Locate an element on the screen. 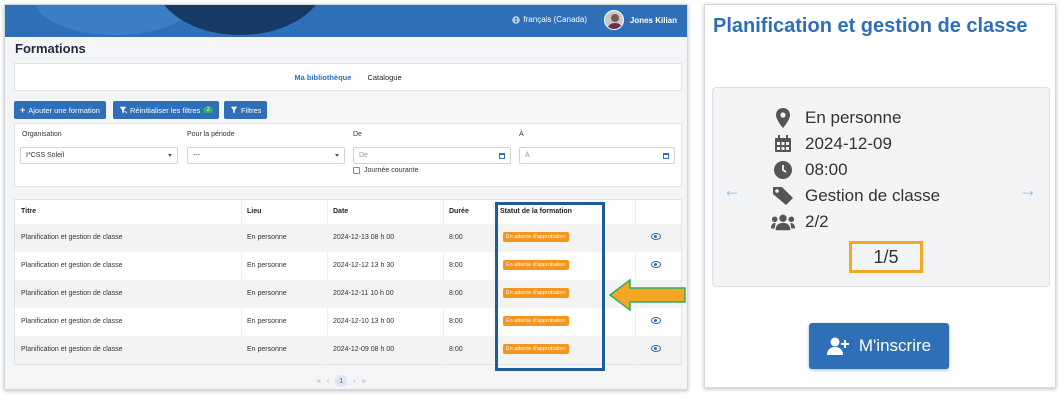 The height and width of the screenshot is (401, 1063). register-button: M'inscrire is located at coordinates (879, 346).